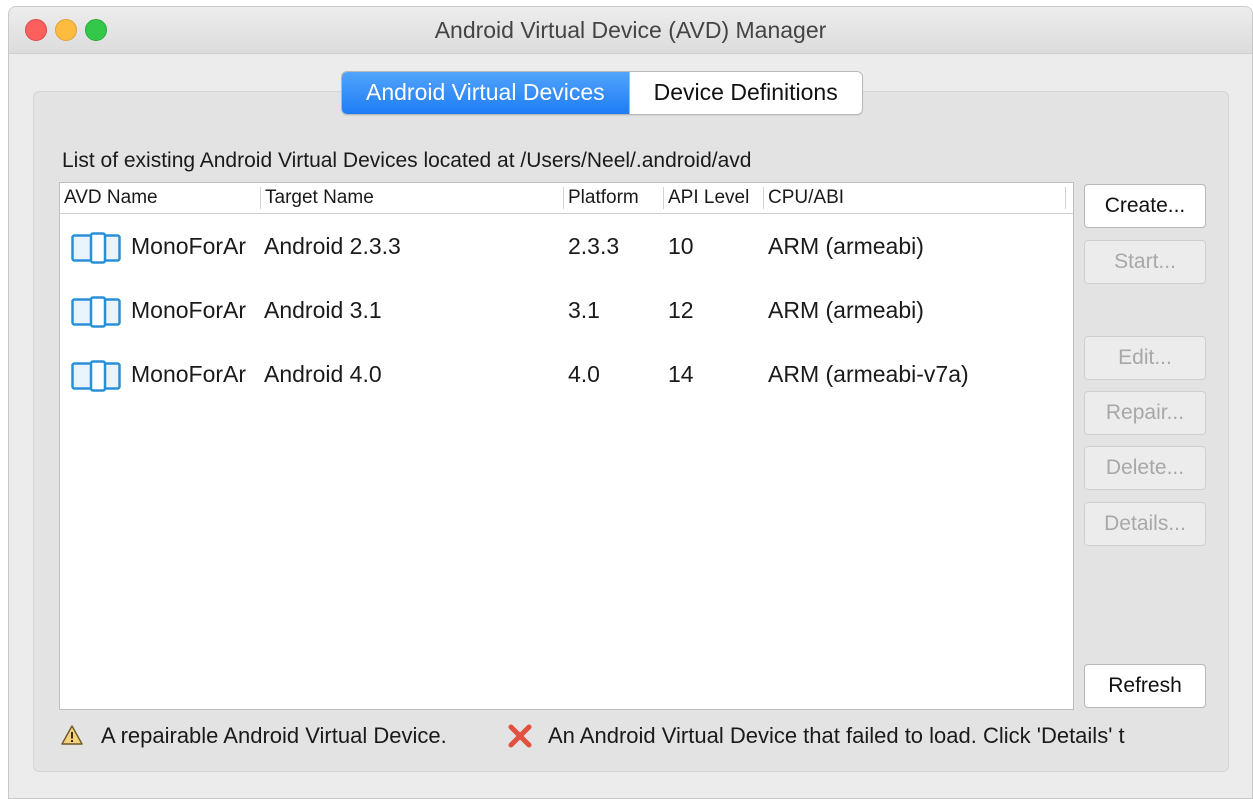 Image resolution: width=1253 pixels, height=799 pixels. I want to click on column-header-api-level: API Level, so click(706, 198).